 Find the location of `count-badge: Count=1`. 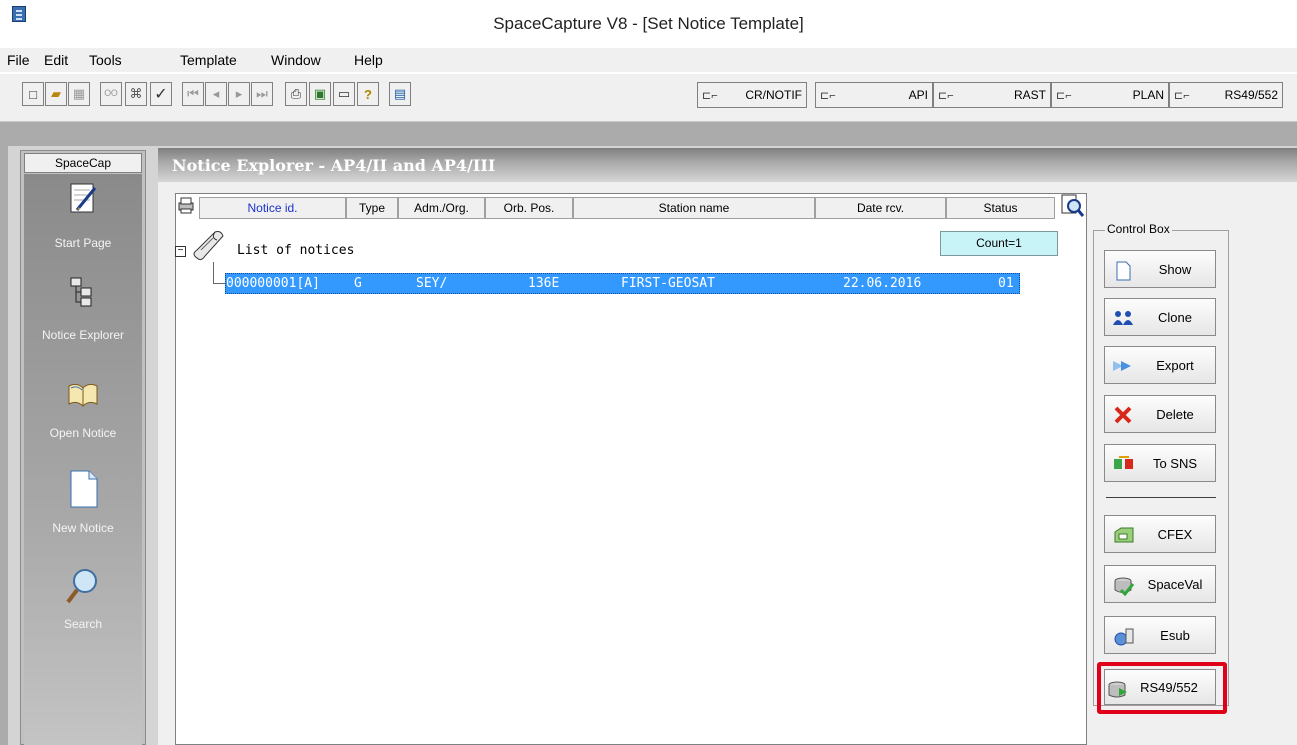

count-badge: Count=1 is located at coordinates (999, 243).